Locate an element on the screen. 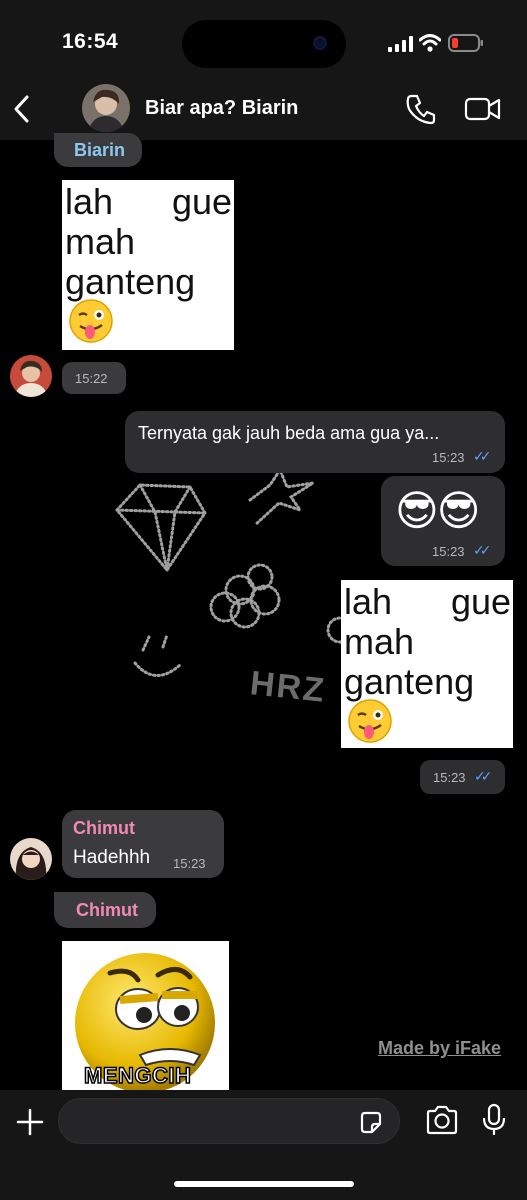 This screenshot has width=527, height=1200. emoji-text: 😎😎 is located at coordinates (438, 510).